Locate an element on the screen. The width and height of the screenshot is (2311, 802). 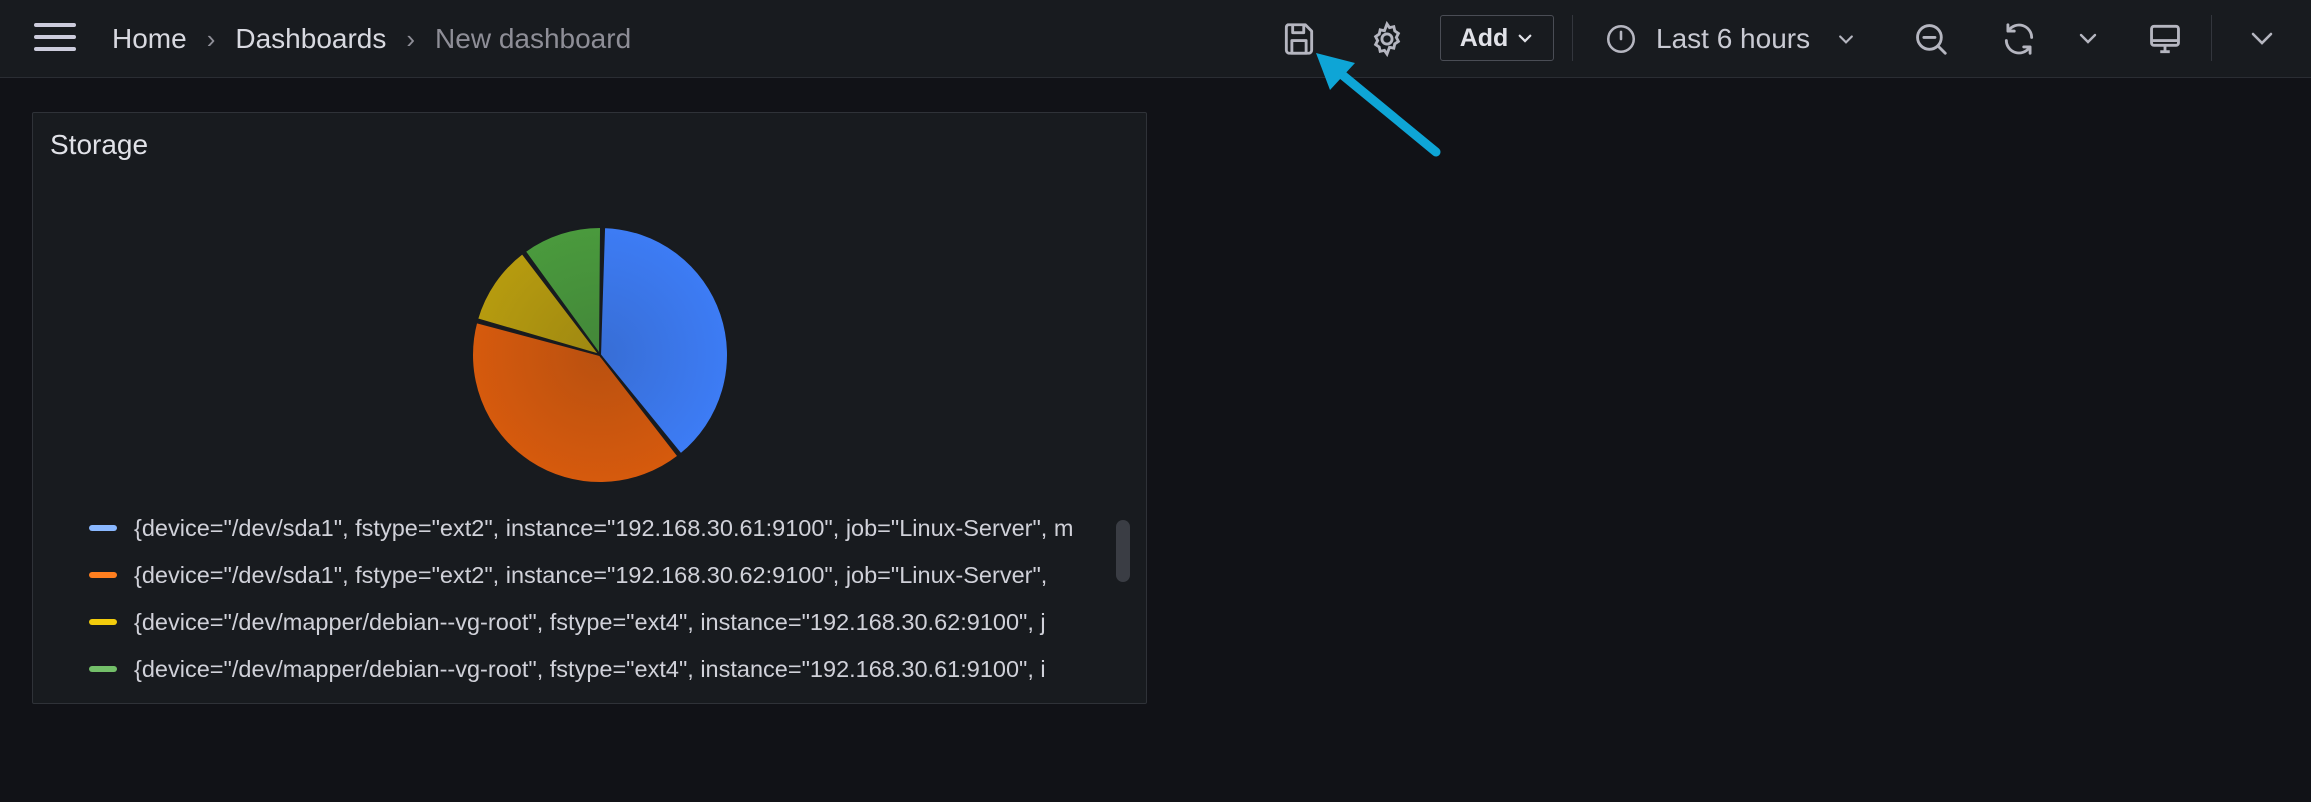
save-icon is located at coordinates (1299, 39).